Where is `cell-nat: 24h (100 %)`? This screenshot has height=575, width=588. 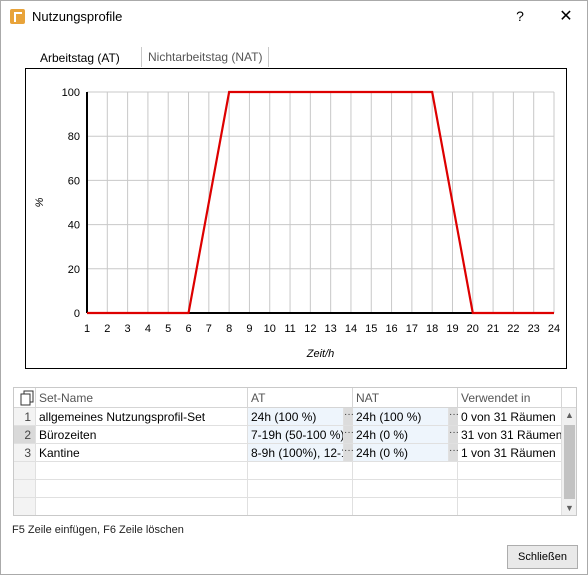
cell-nat: 24h (100 %) is located at coordinates (401, 417).